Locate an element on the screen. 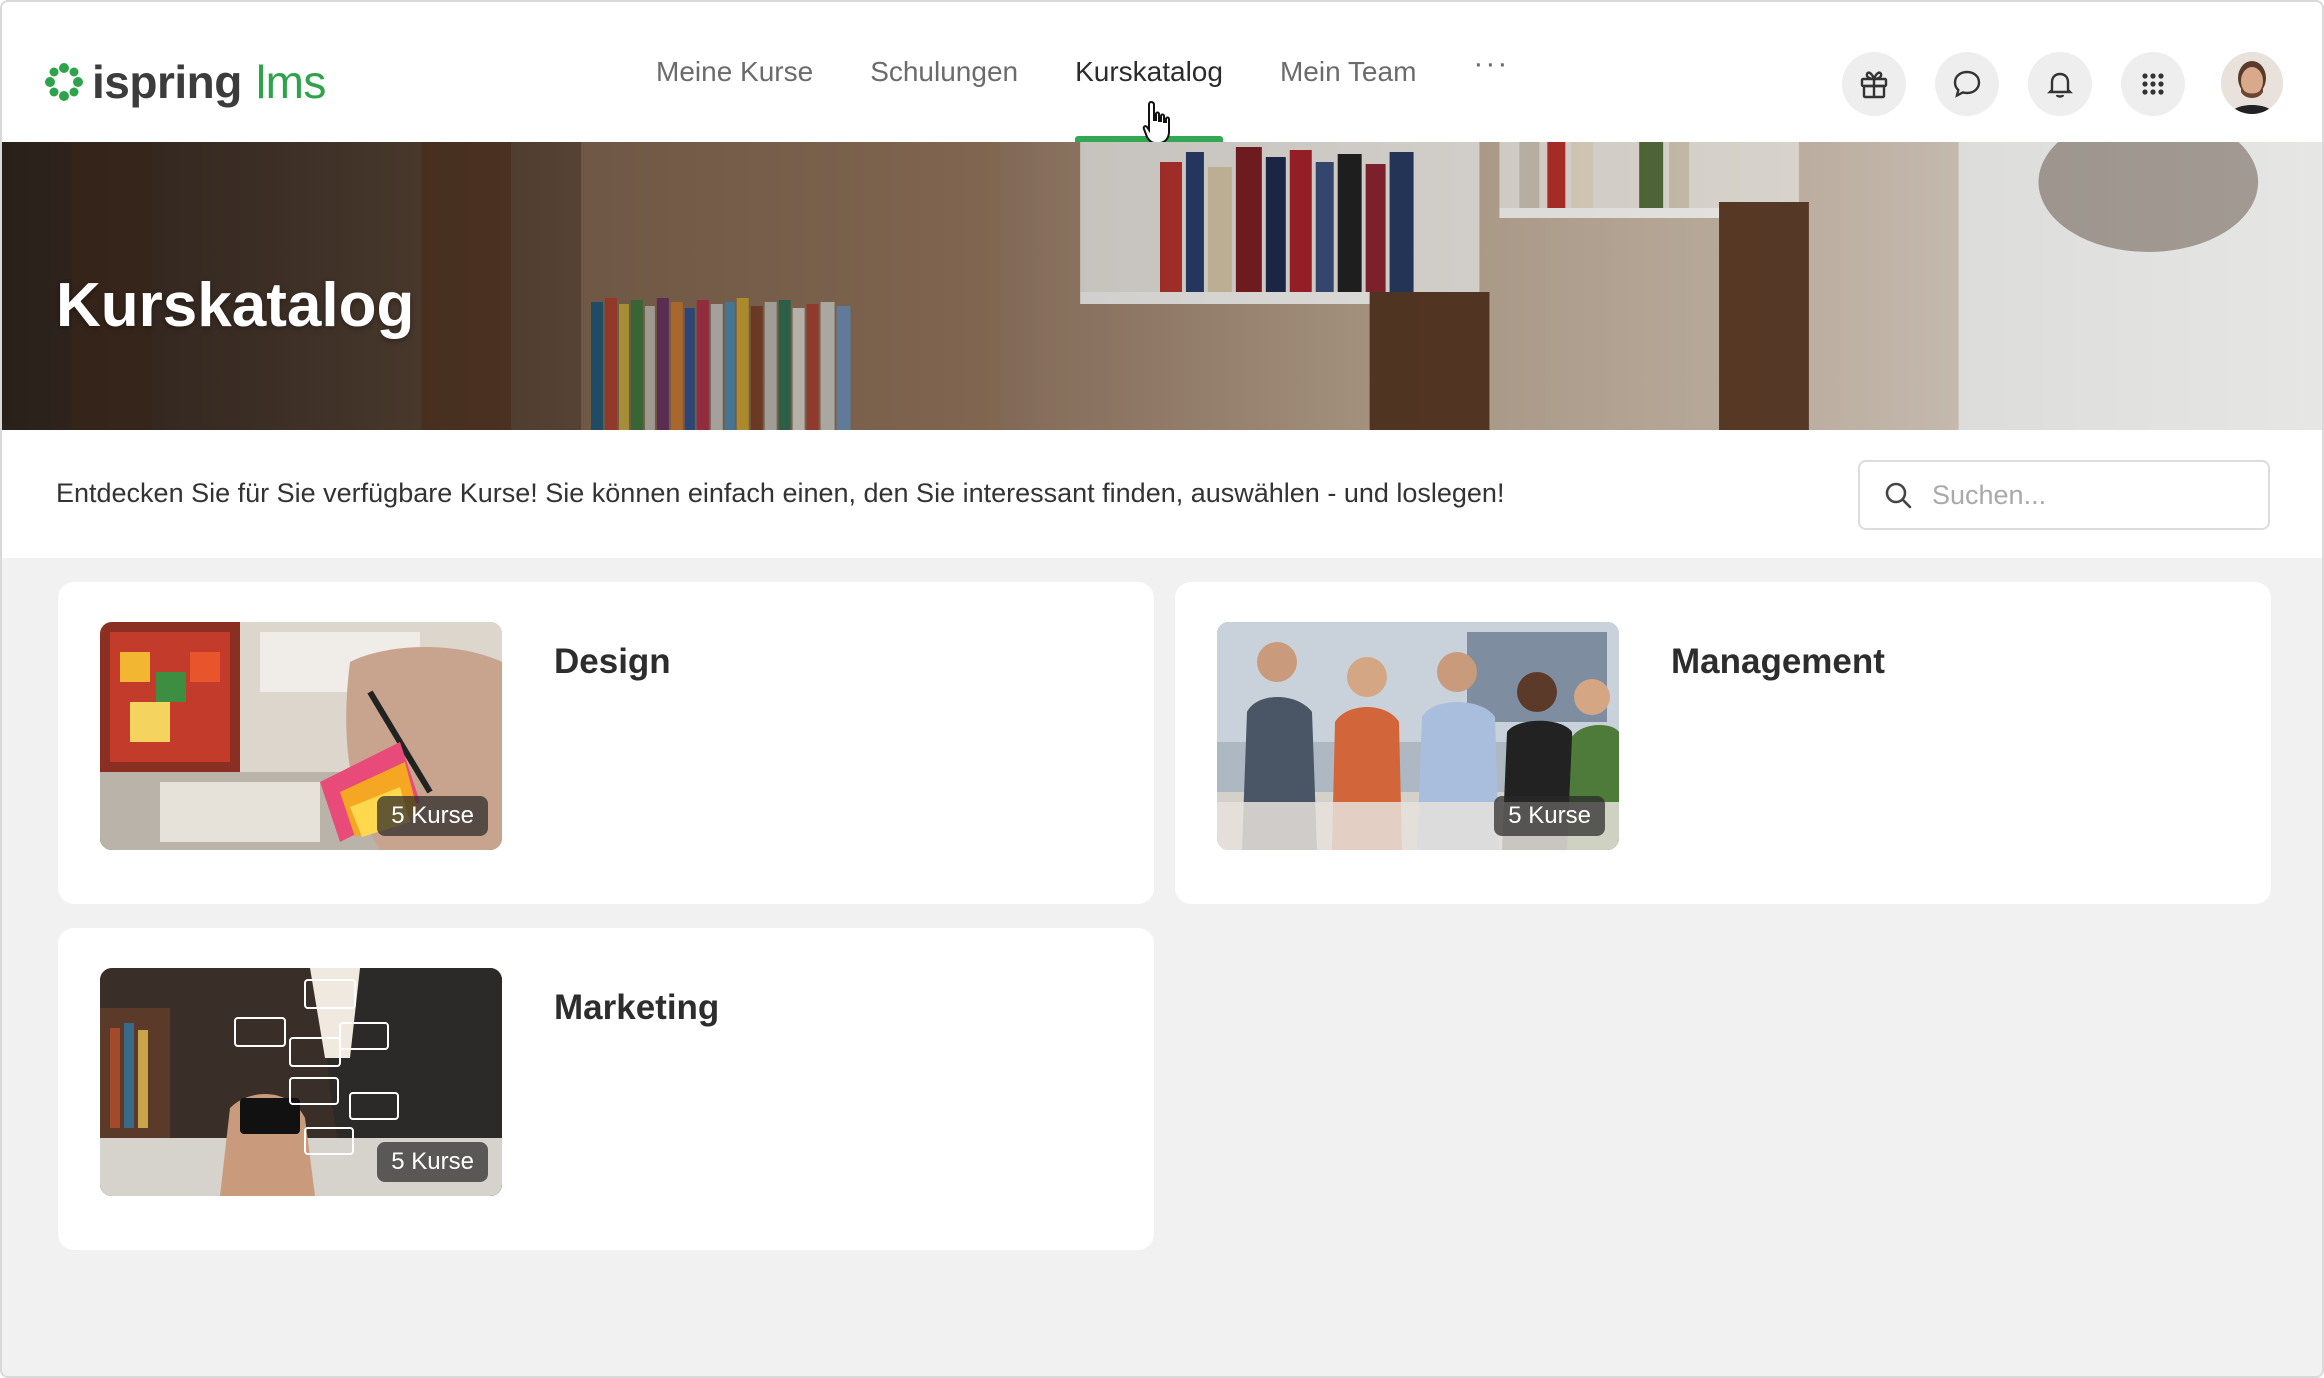 This screenshot has height=1378, width=2324. nav-item-mein-team: Mein Team is located at coordinates (1348, 72).